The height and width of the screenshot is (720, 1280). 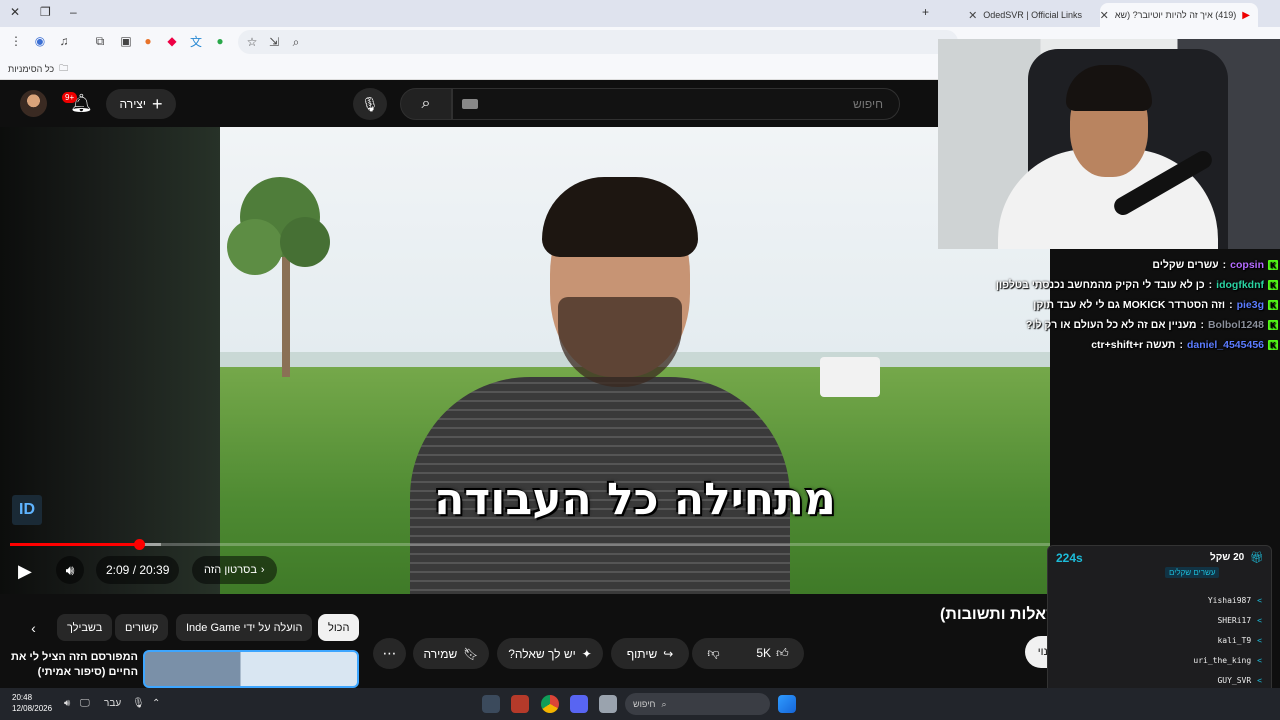 What do you see at coordinates (33, 103) in the screenshot?
I see `avatar` at bounding box center [33, 103].